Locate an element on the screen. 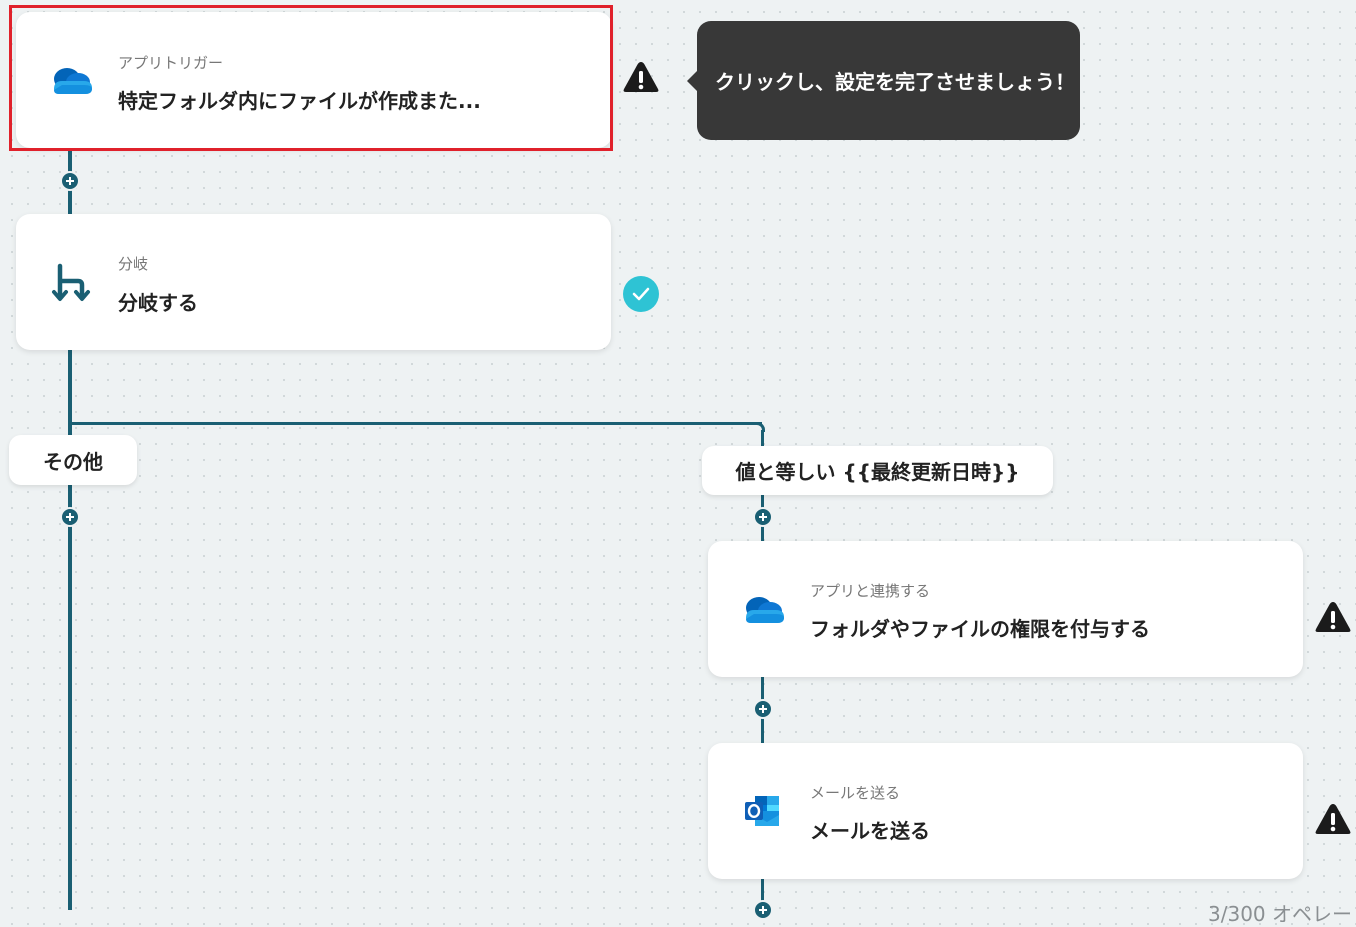 The image size is (1356, 927). branch-icon is located at coordinates (71, 282).